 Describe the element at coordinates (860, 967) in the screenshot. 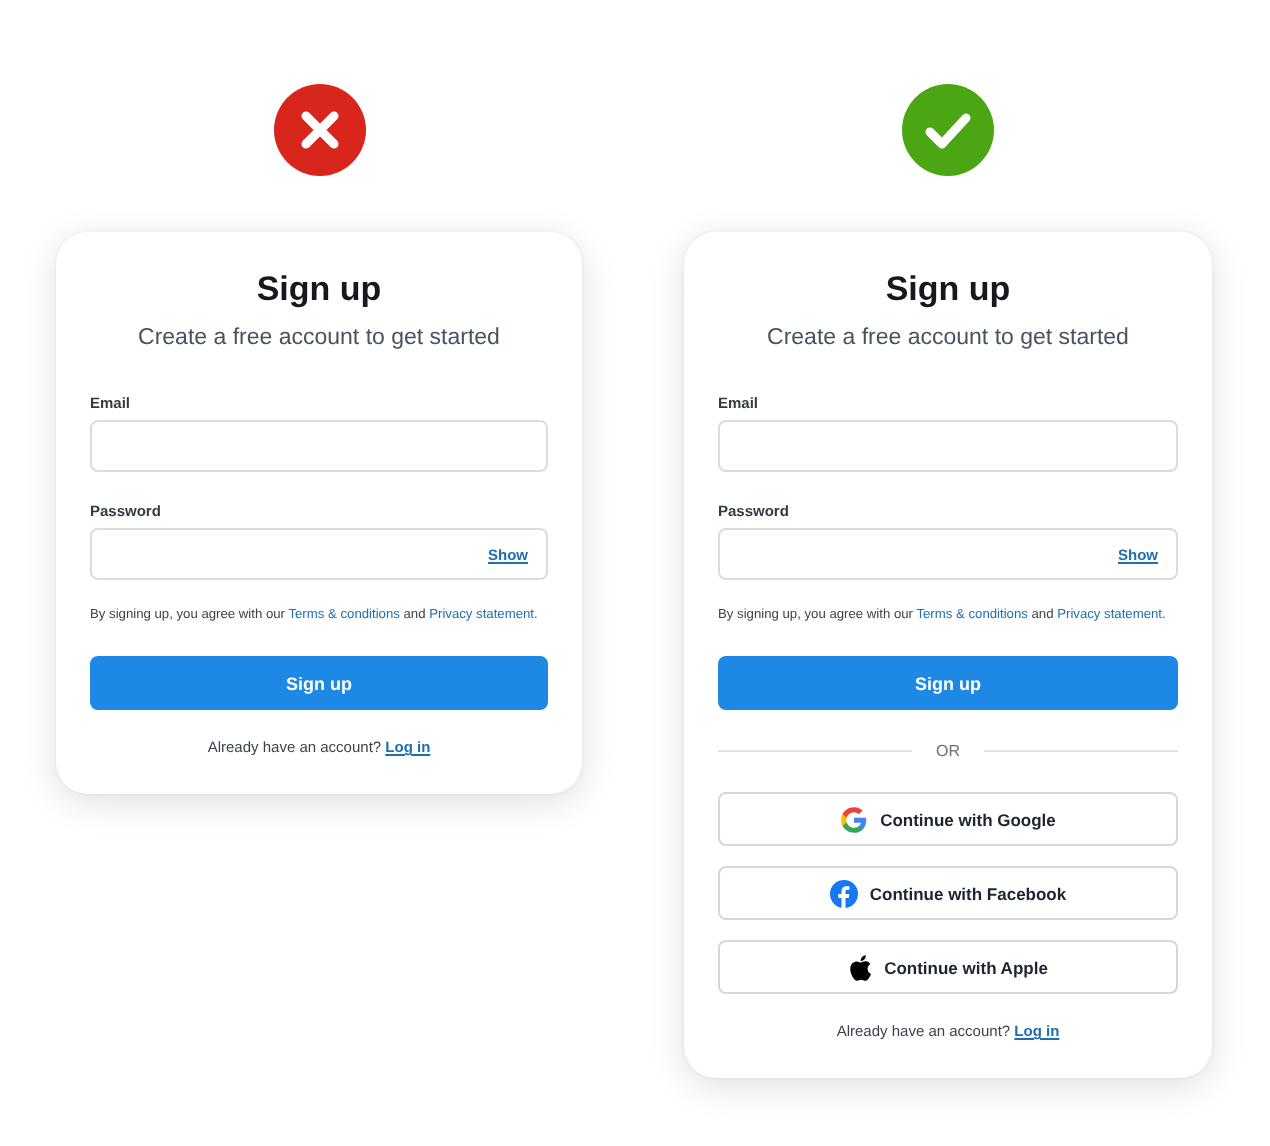

I see `apple-icon` at that location.